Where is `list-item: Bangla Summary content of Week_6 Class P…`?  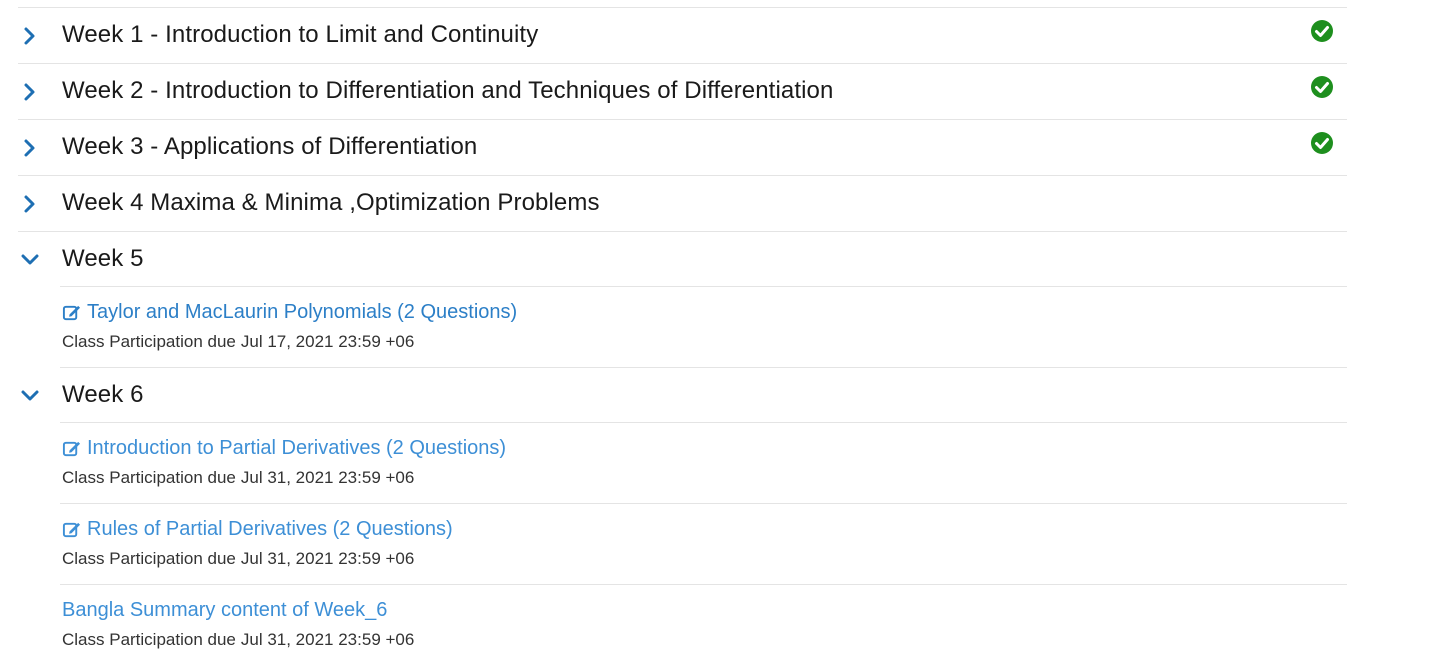
list-item: Bangla Summary content of Week_6 Class P… is located at coordinates (703, 625).